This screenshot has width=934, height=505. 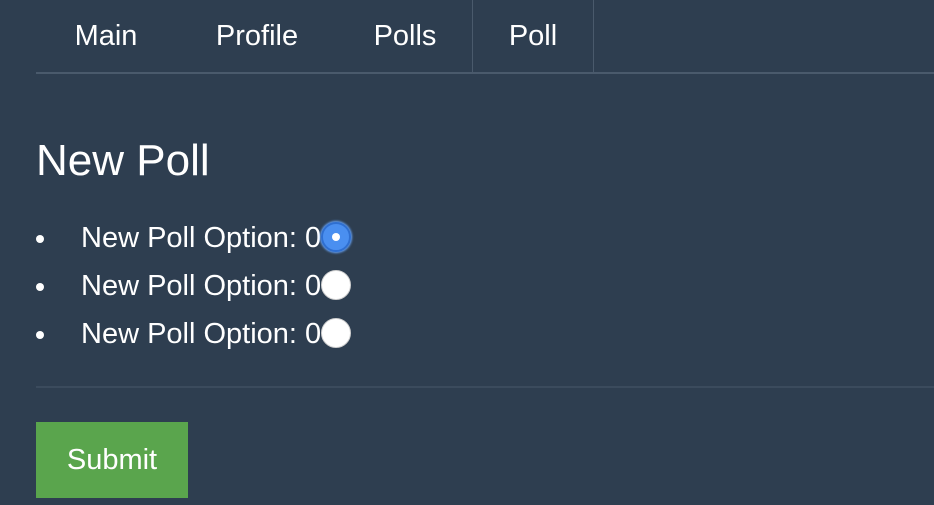 What do you see at coordinates (257, 36) in the screenshot?
I see `nav-item-profile: Profile` at bounding box center [257, 36].